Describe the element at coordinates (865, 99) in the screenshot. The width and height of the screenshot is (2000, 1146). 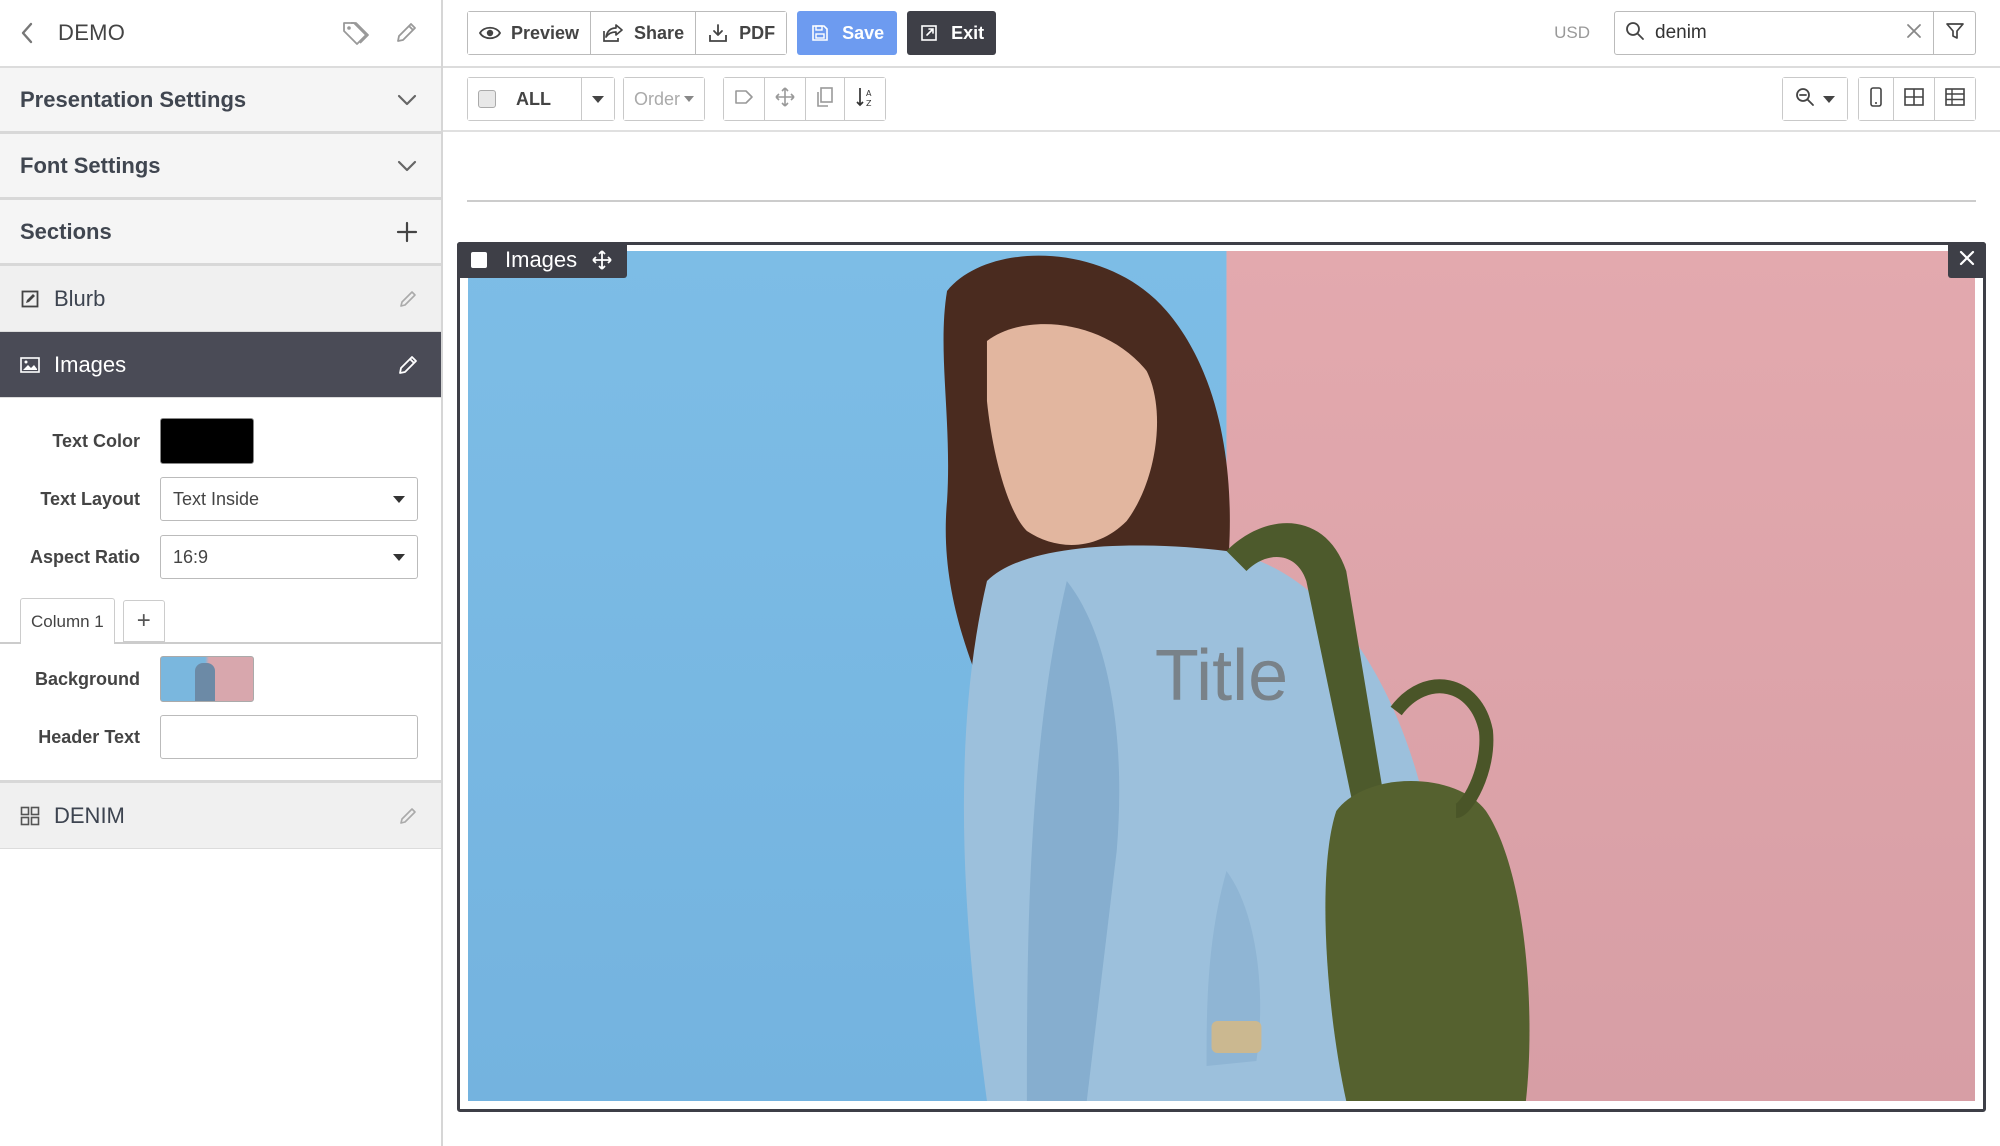
I see `sort-button: AZ` at that location.